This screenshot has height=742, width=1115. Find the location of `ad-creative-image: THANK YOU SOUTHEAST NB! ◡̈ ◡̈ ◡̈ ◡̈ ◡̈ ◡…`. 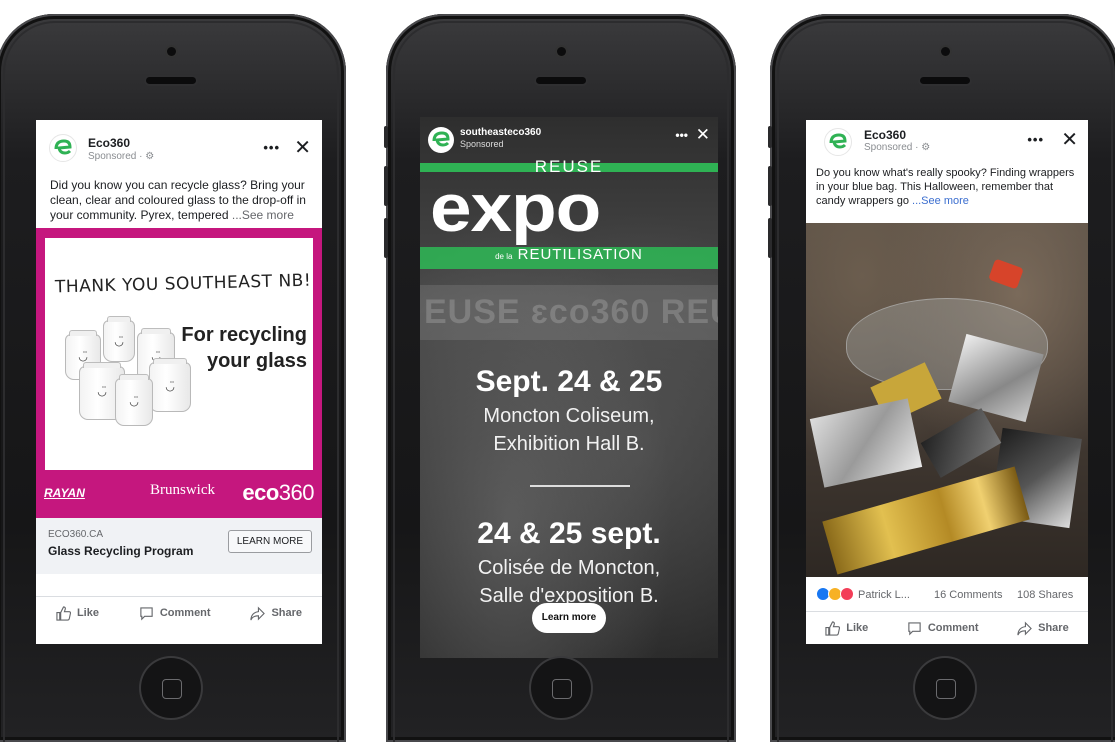

ad-creative-image: THANK YOU SOUTHEAST NB! ◡̈ ◡̈ ◡̈ ◡̈ ◡̈ ◡… is located at coordinates (179, 373).